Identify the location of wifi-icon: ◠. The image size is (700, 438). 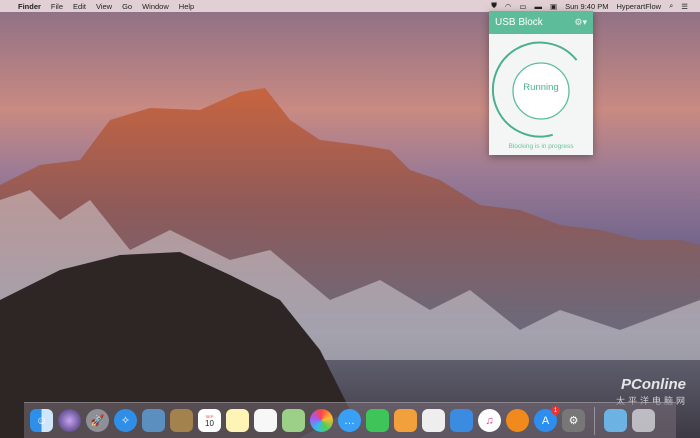
(508, 6).